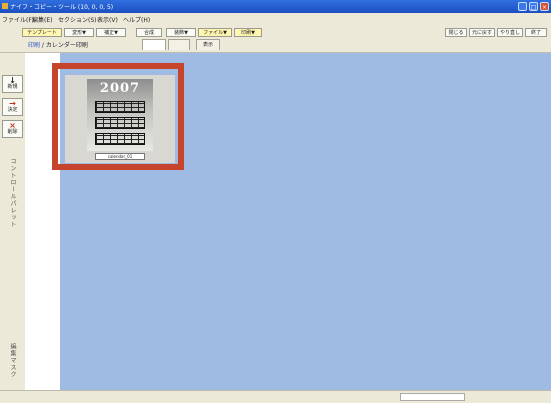  What do you see at coordinates (275, 18) in the screenshot?
I see `menu-bar: ファイル(F) 編集(E) セクション(S) 表示(V) ヘルプ(H)` at bounding box center [275, 18].